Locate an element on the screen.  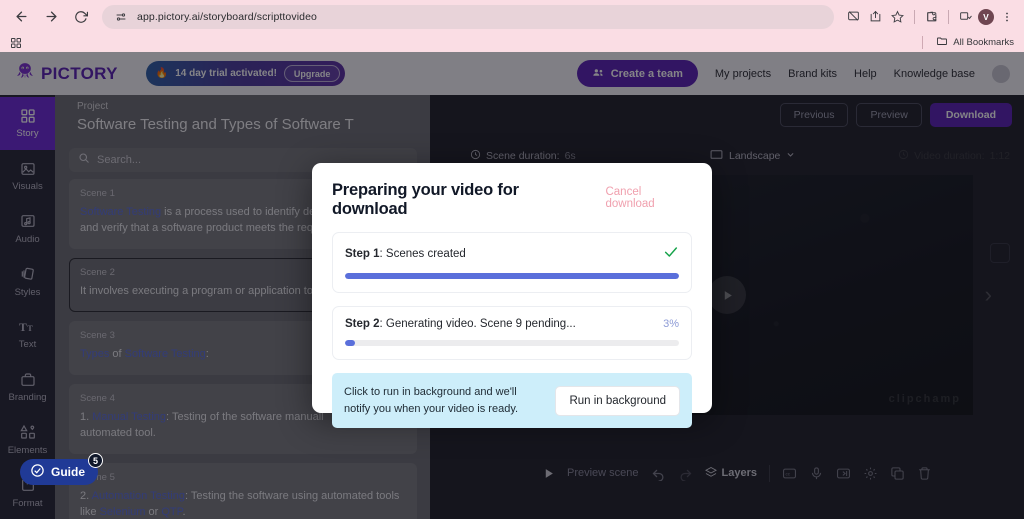
step-1-progress-track is located at coordinates (512, 276).